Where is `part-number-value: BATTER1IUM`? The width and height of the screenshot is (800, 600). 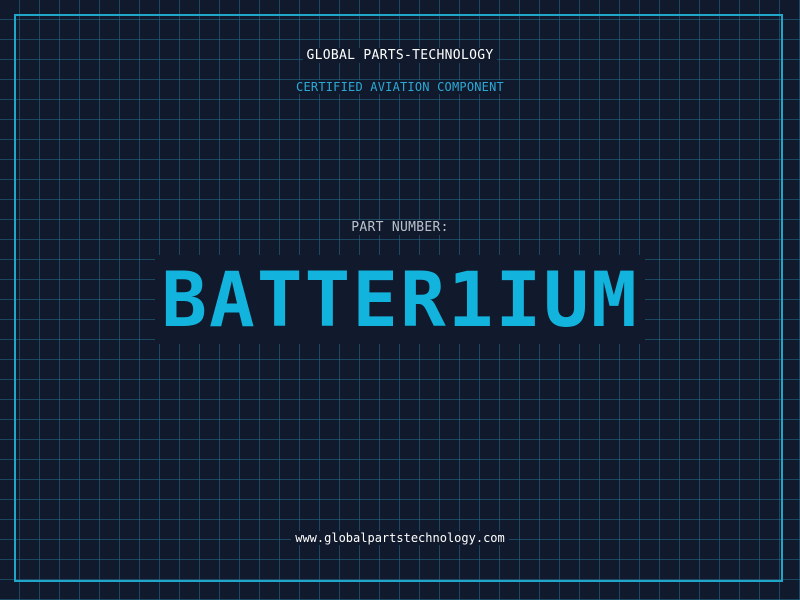
part-number-value: BATTER1IUM is located at coordinates (400, 299).